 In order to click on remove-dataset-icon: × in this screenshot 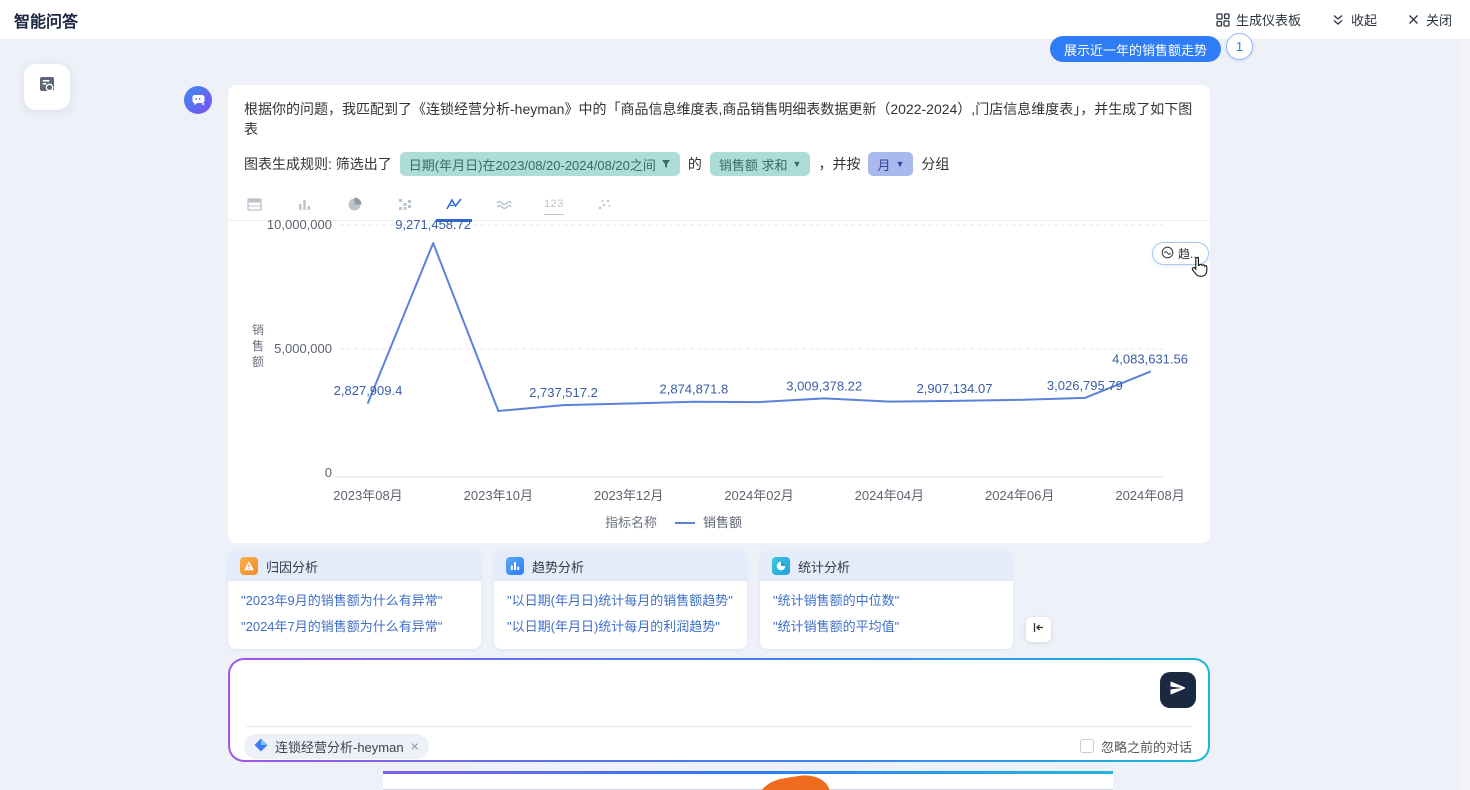, I will do `click(415, 746)`.